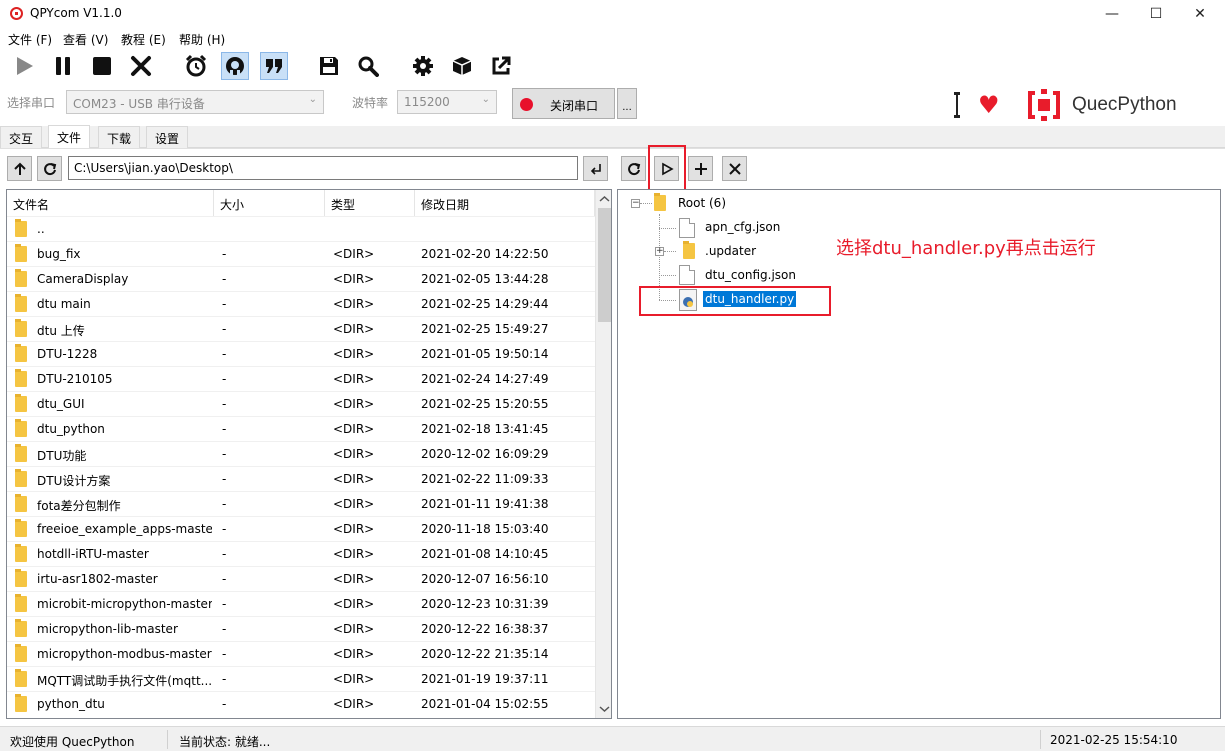 The width and height of the screenshot is (1225, 751). I want to click on package-icon, so click(462, 66).